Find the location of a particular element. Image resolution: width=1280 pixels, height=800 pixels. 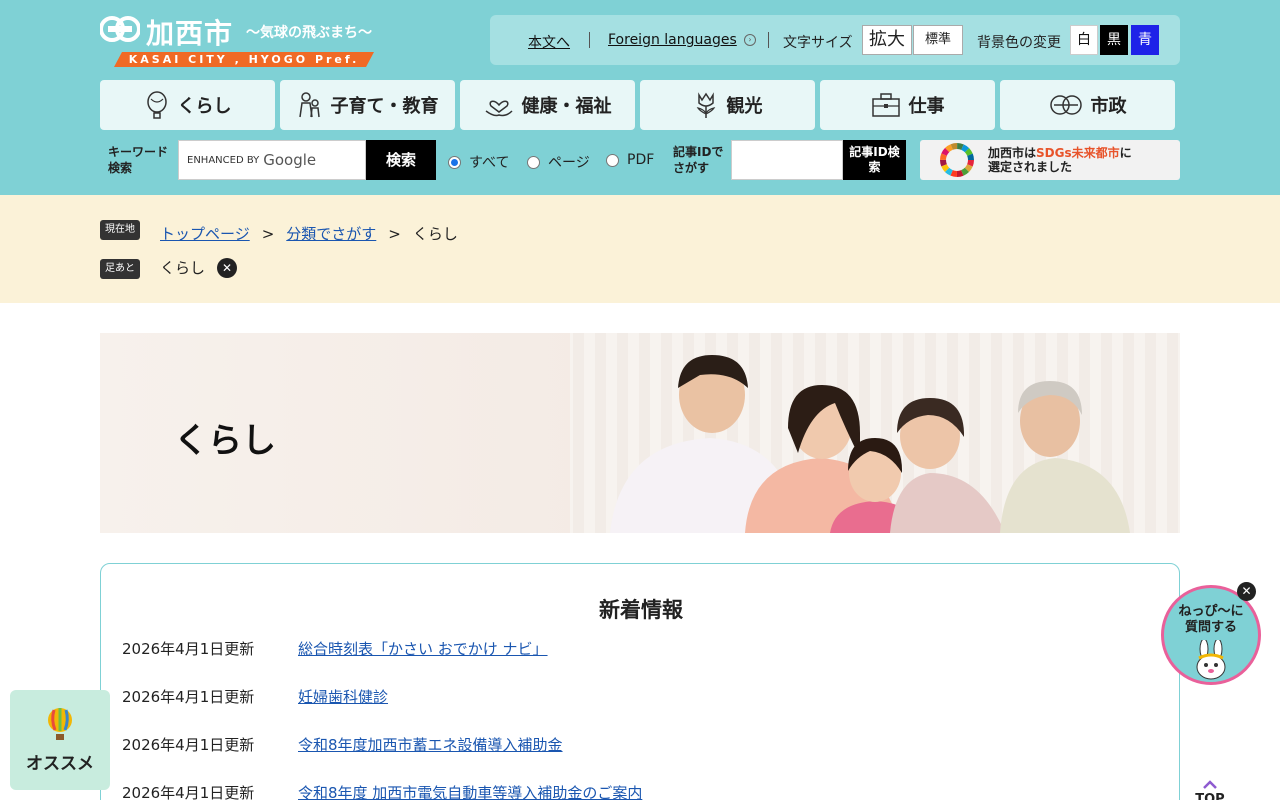

nav-city-government: 市政 is located at coordinates (1087, 105).